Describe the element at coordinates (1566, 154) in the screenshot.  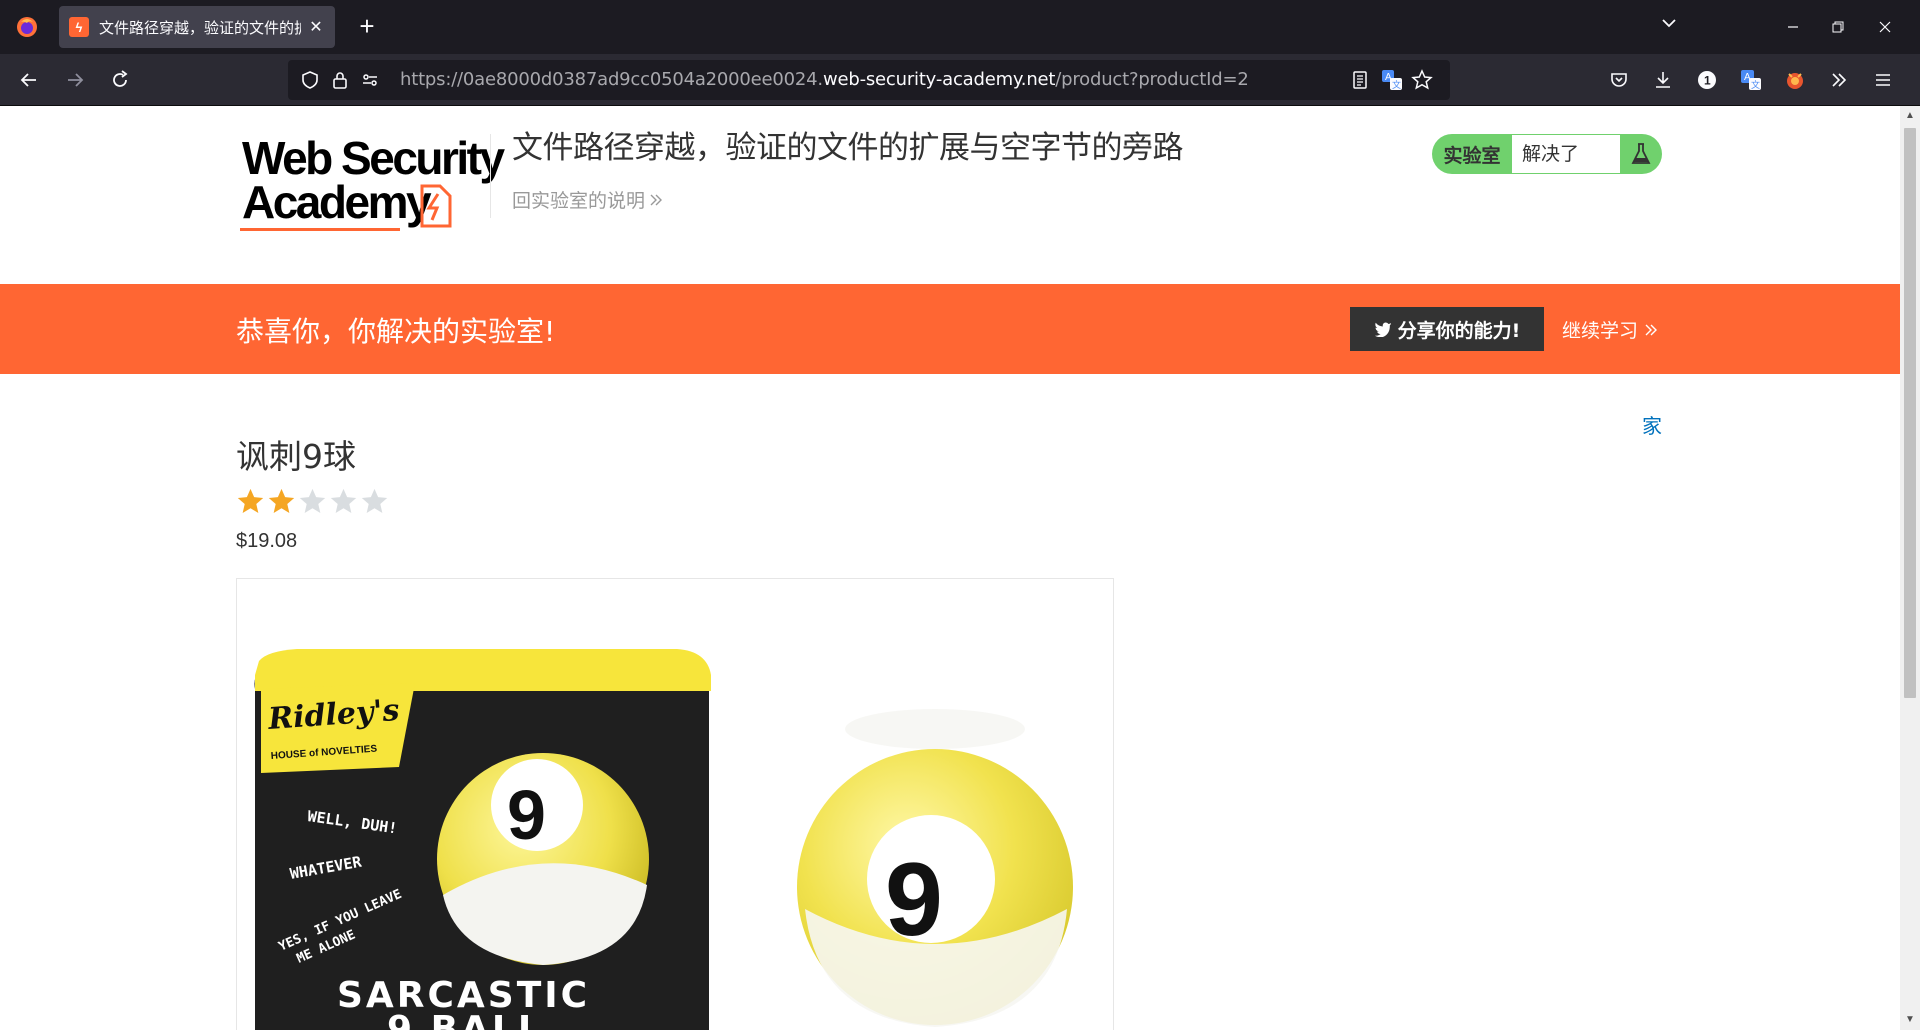
I see `lab-status-value: 解决了` at that location.